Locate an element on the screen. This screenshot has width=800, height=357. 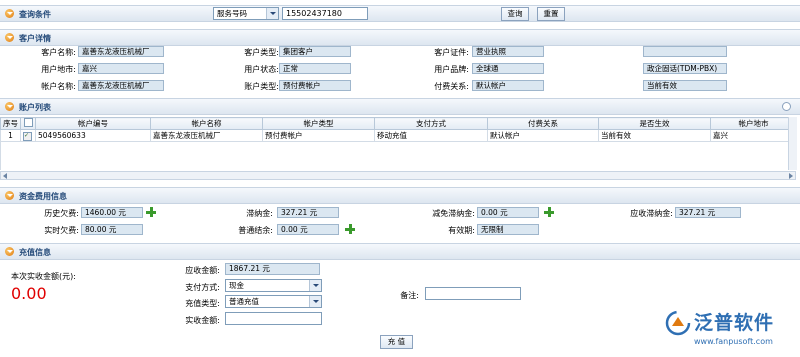
accounts-table-body is located at coordinates (394, 156).